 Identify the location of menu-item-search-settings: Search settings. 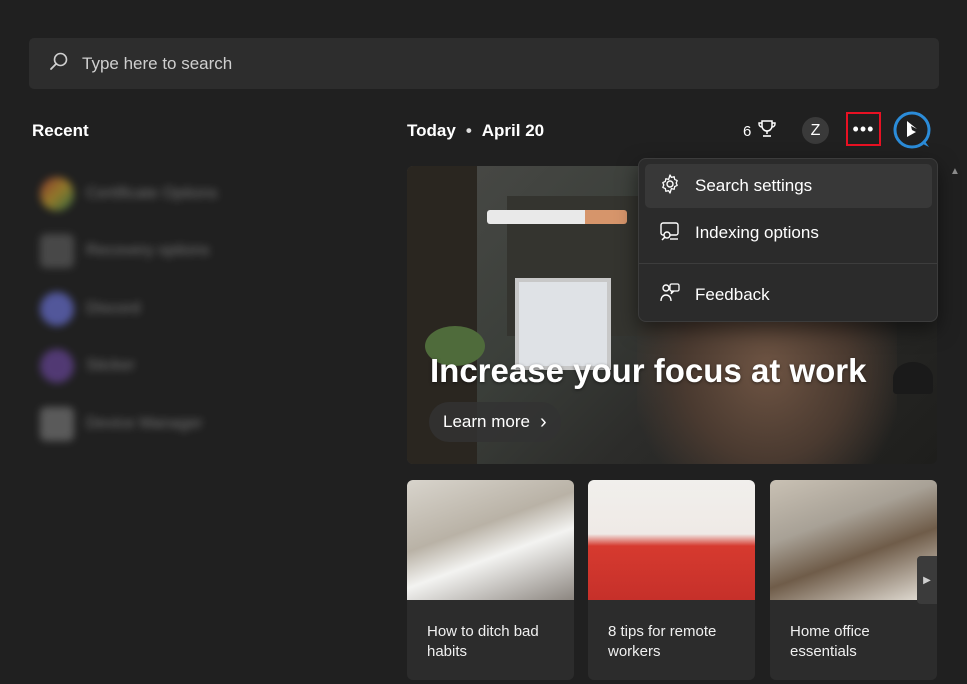
(788, 186).